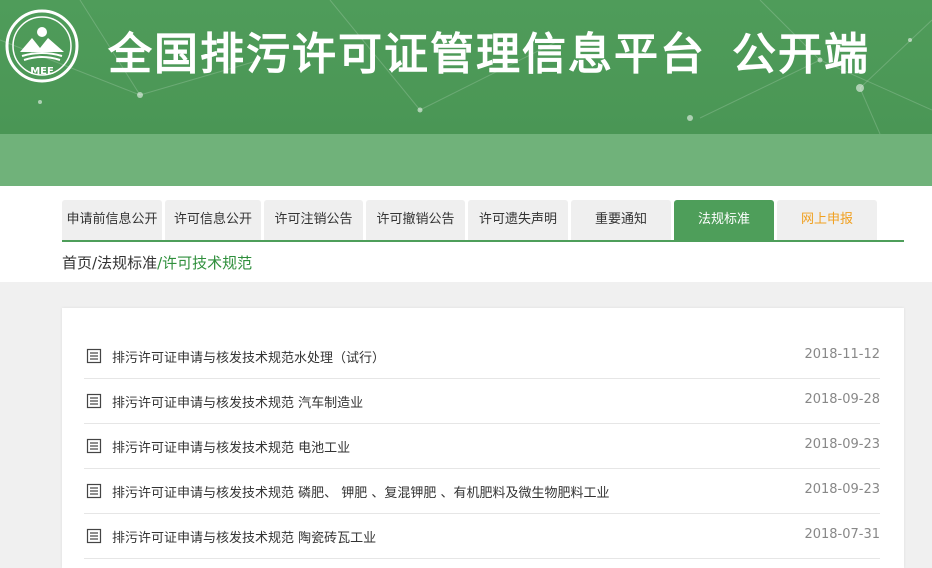 This screenshot has height=568, width=932. I want to click on site-title: 全国排污许可证管理信息平台 公开端, so click(489, 50).